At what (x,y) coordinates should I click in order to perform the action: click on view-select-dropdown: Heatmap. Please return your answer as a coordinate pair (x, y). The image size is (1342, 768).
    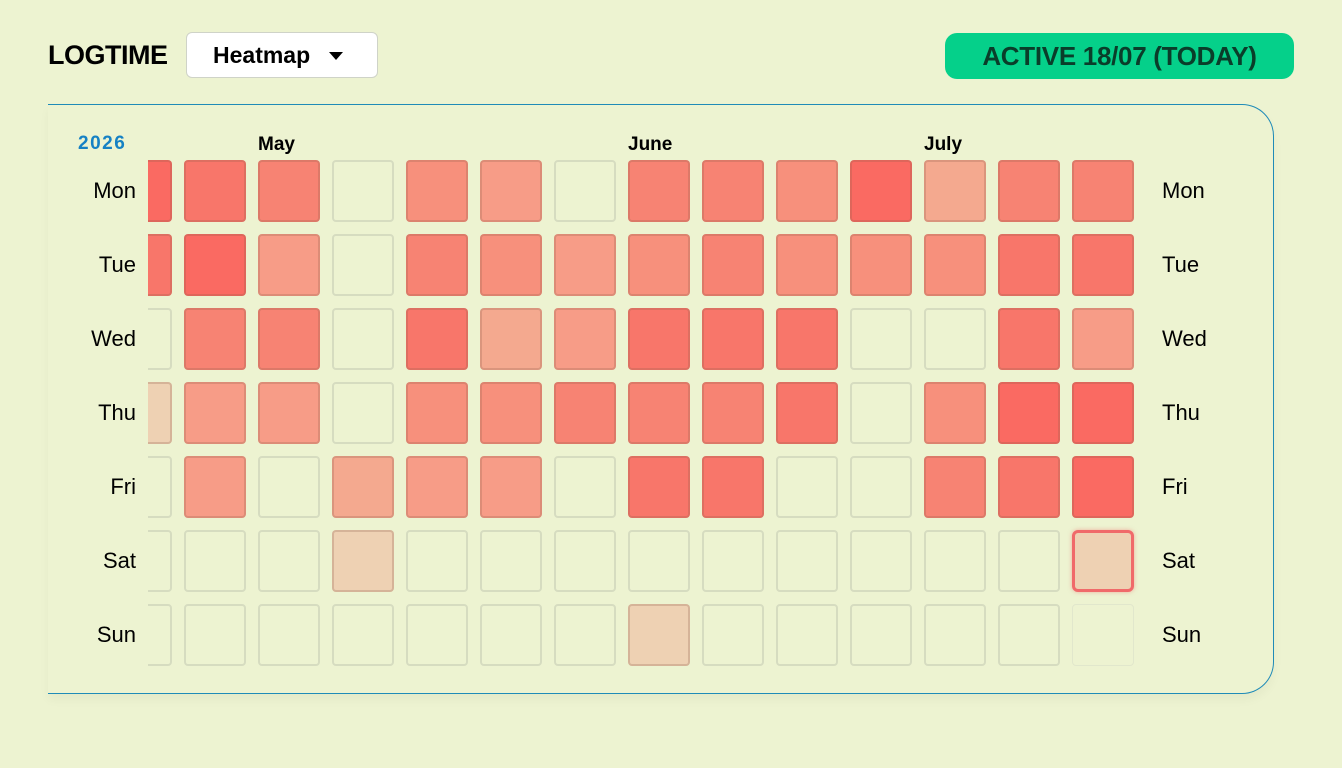
    Looking at the image, I should click on (282, 55).